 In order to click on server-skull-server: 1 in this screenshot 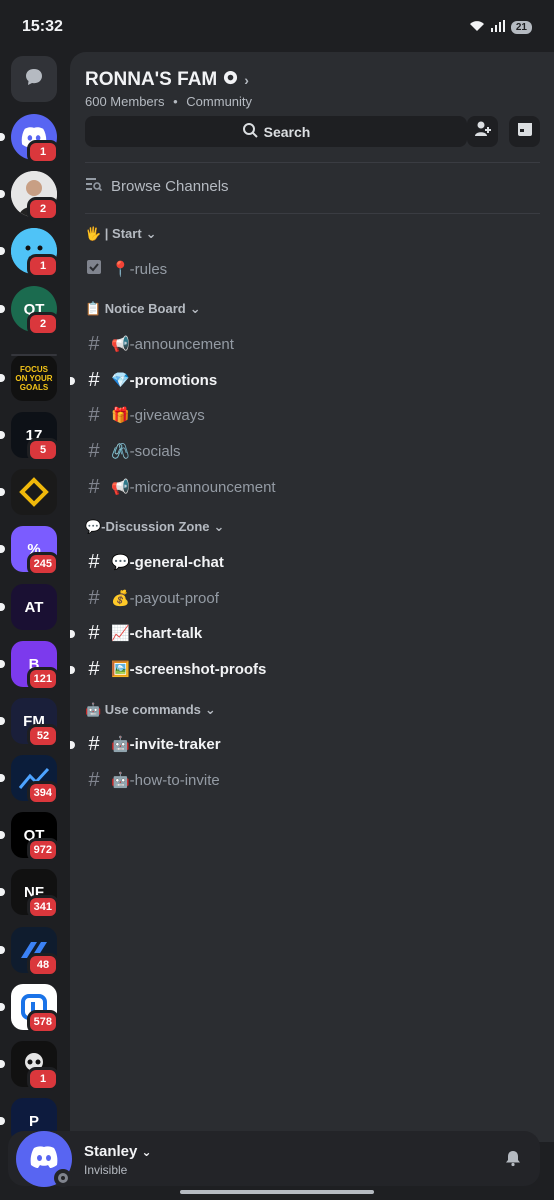, I will do `click(29, 1066)`.